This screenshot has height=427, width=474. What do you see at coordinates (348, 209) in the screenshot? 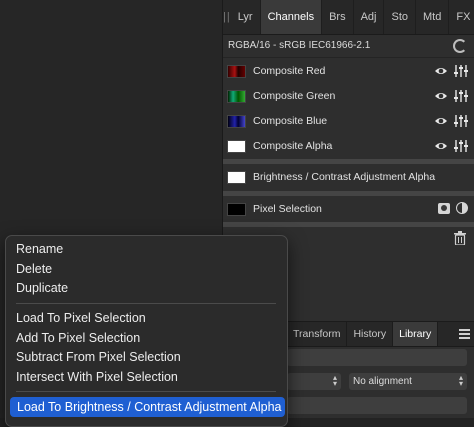
I see `channel-row-pixel-selection: Pixel Selection` at bounding box center [348, 209].